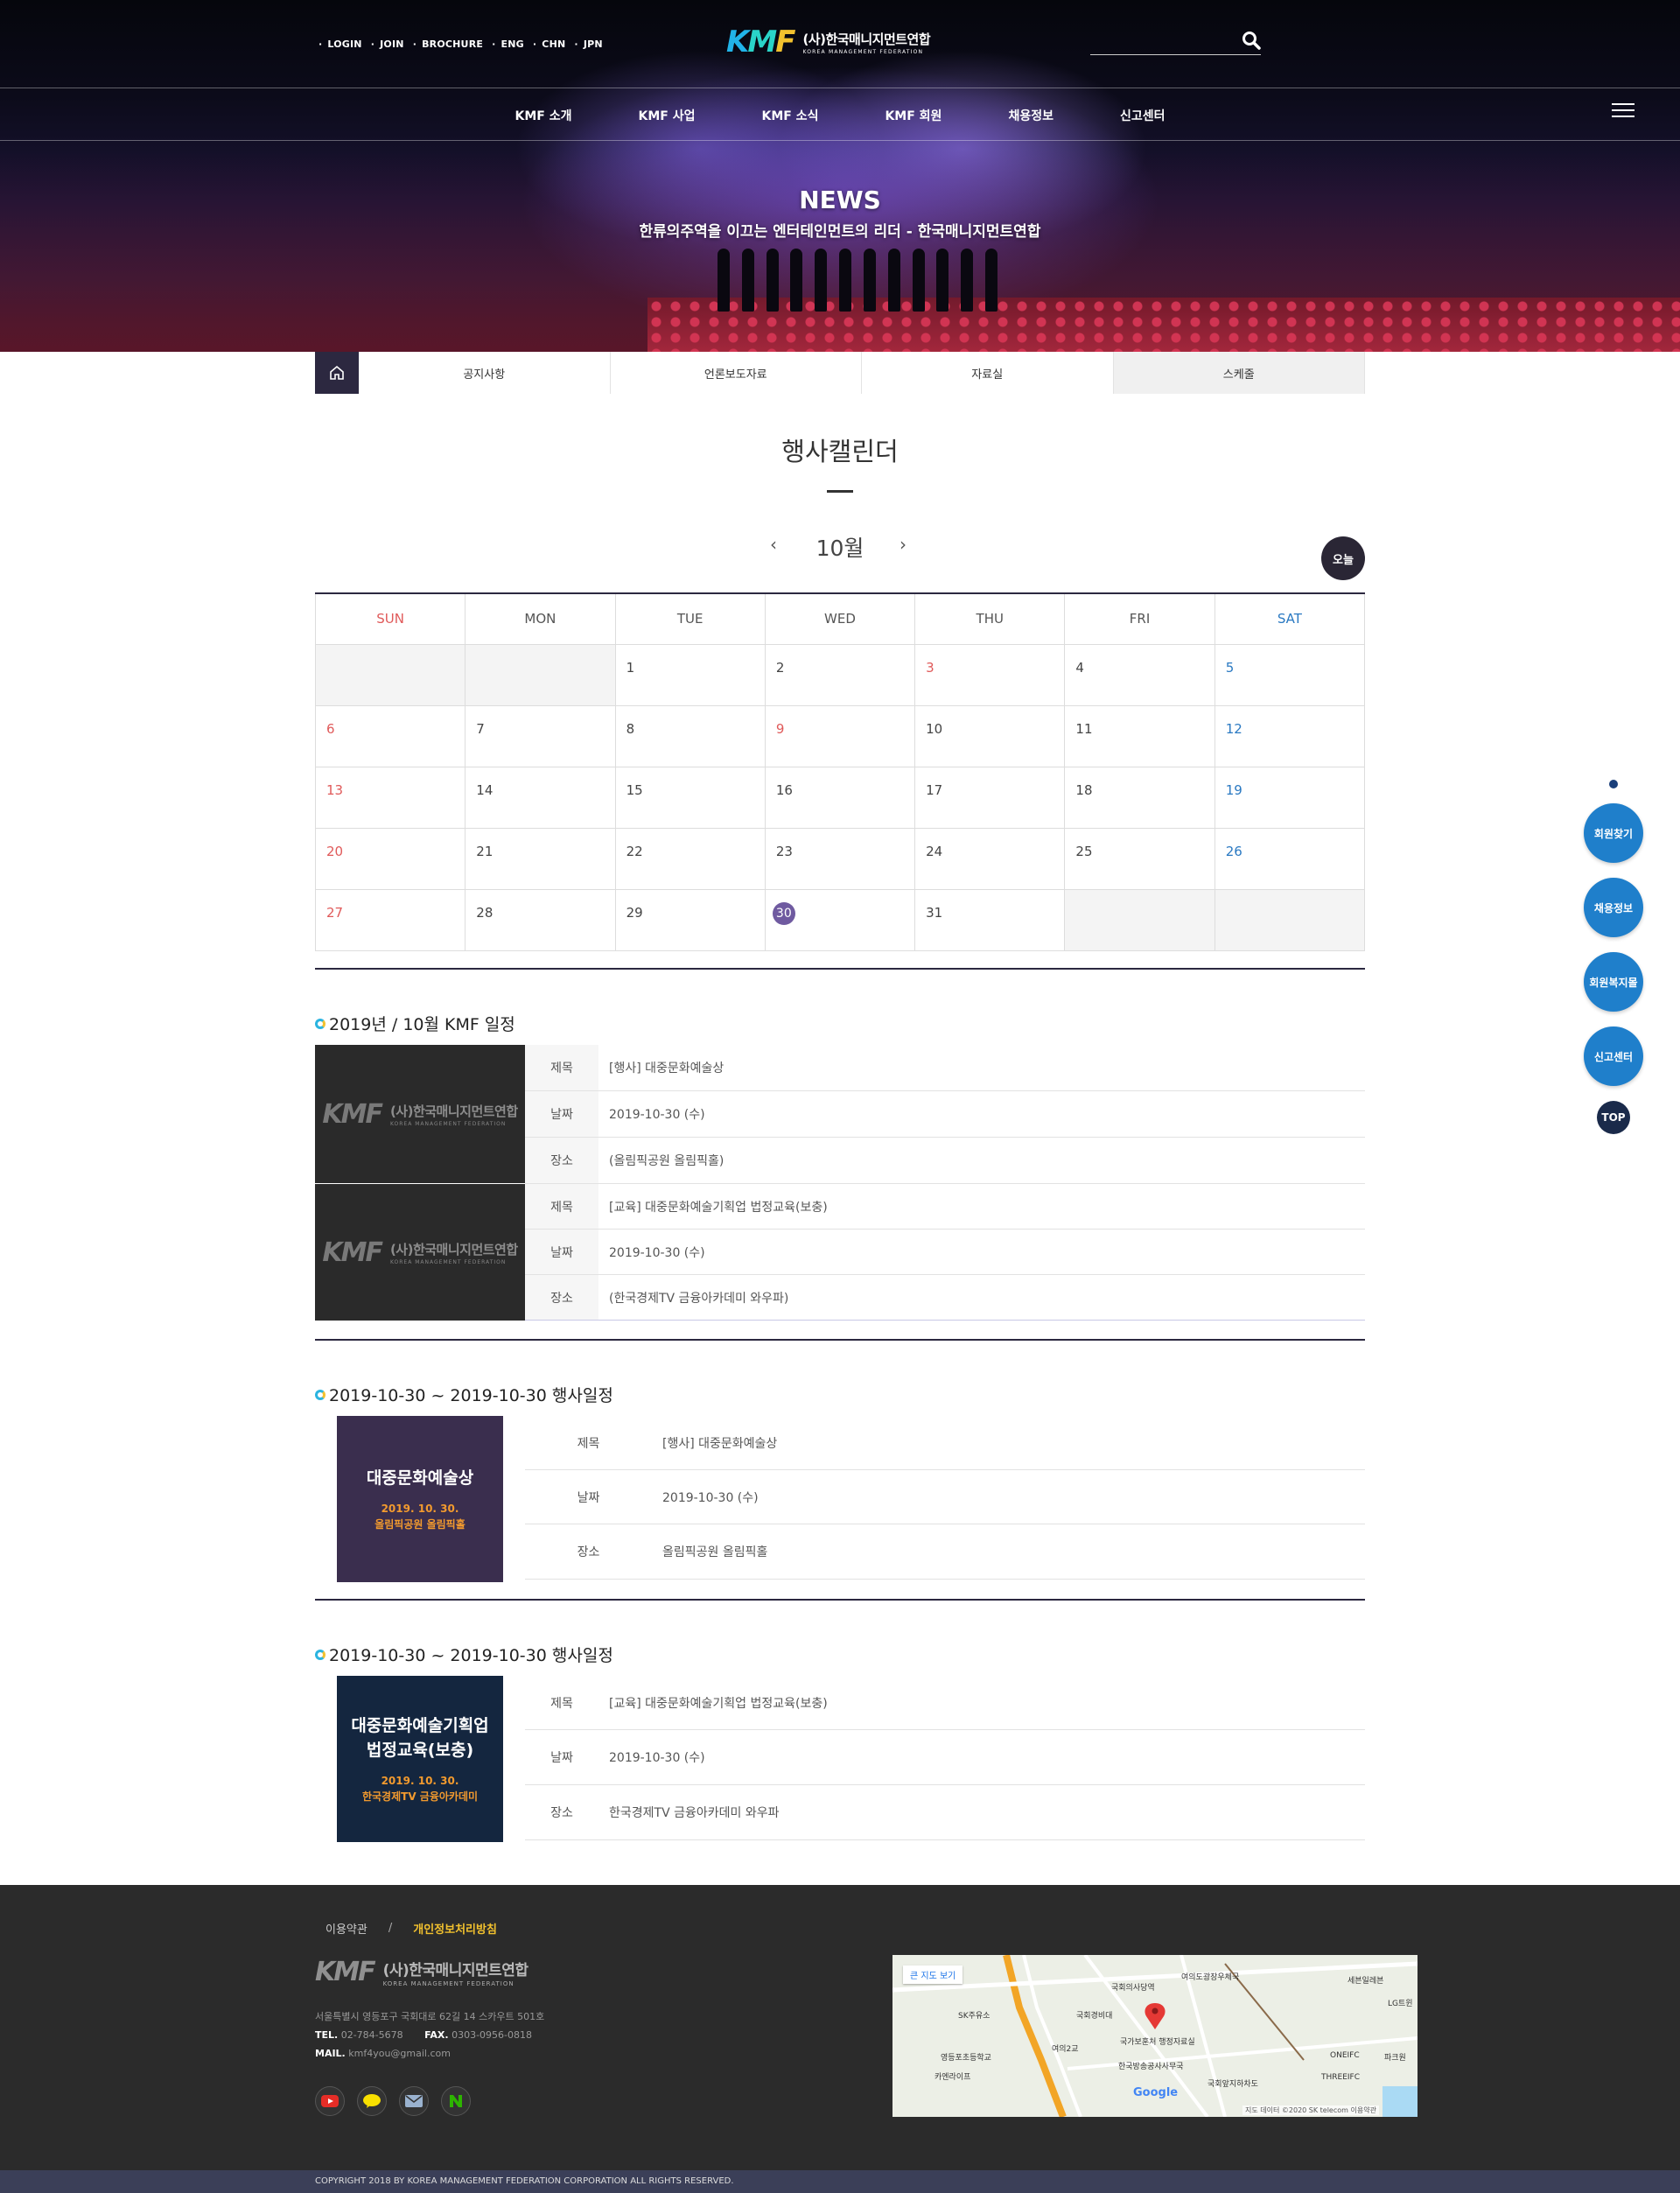  Describe the element at coordinates (945, 1298) in the screenshot. I see `info-row-place: 장소 (한국경제TV 금융아카데미 와우파)` at that location.